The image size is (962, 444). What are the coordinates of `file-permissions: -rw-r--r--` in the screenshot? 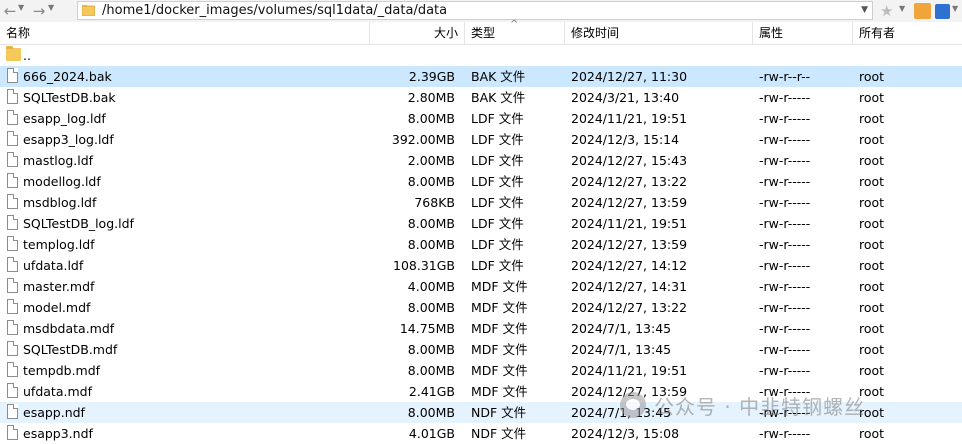 It's located at (785, 76).